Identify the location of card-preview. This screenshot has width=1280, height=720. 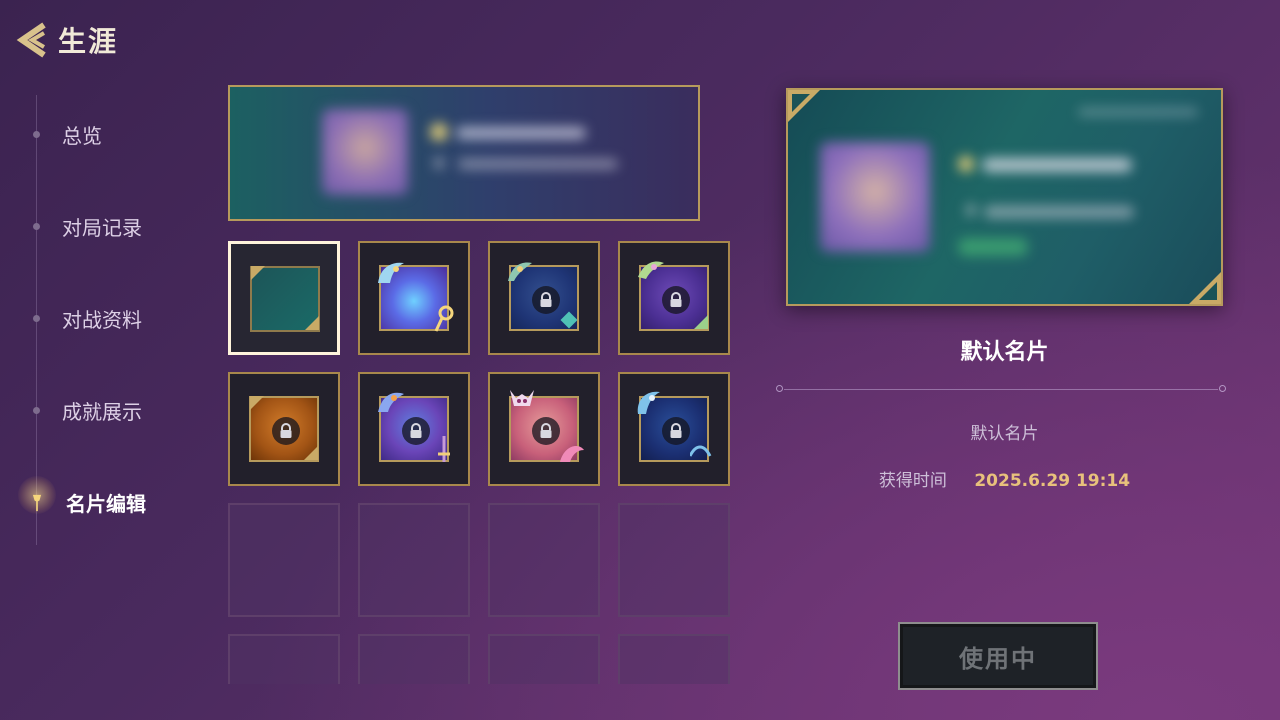
(464, 153).